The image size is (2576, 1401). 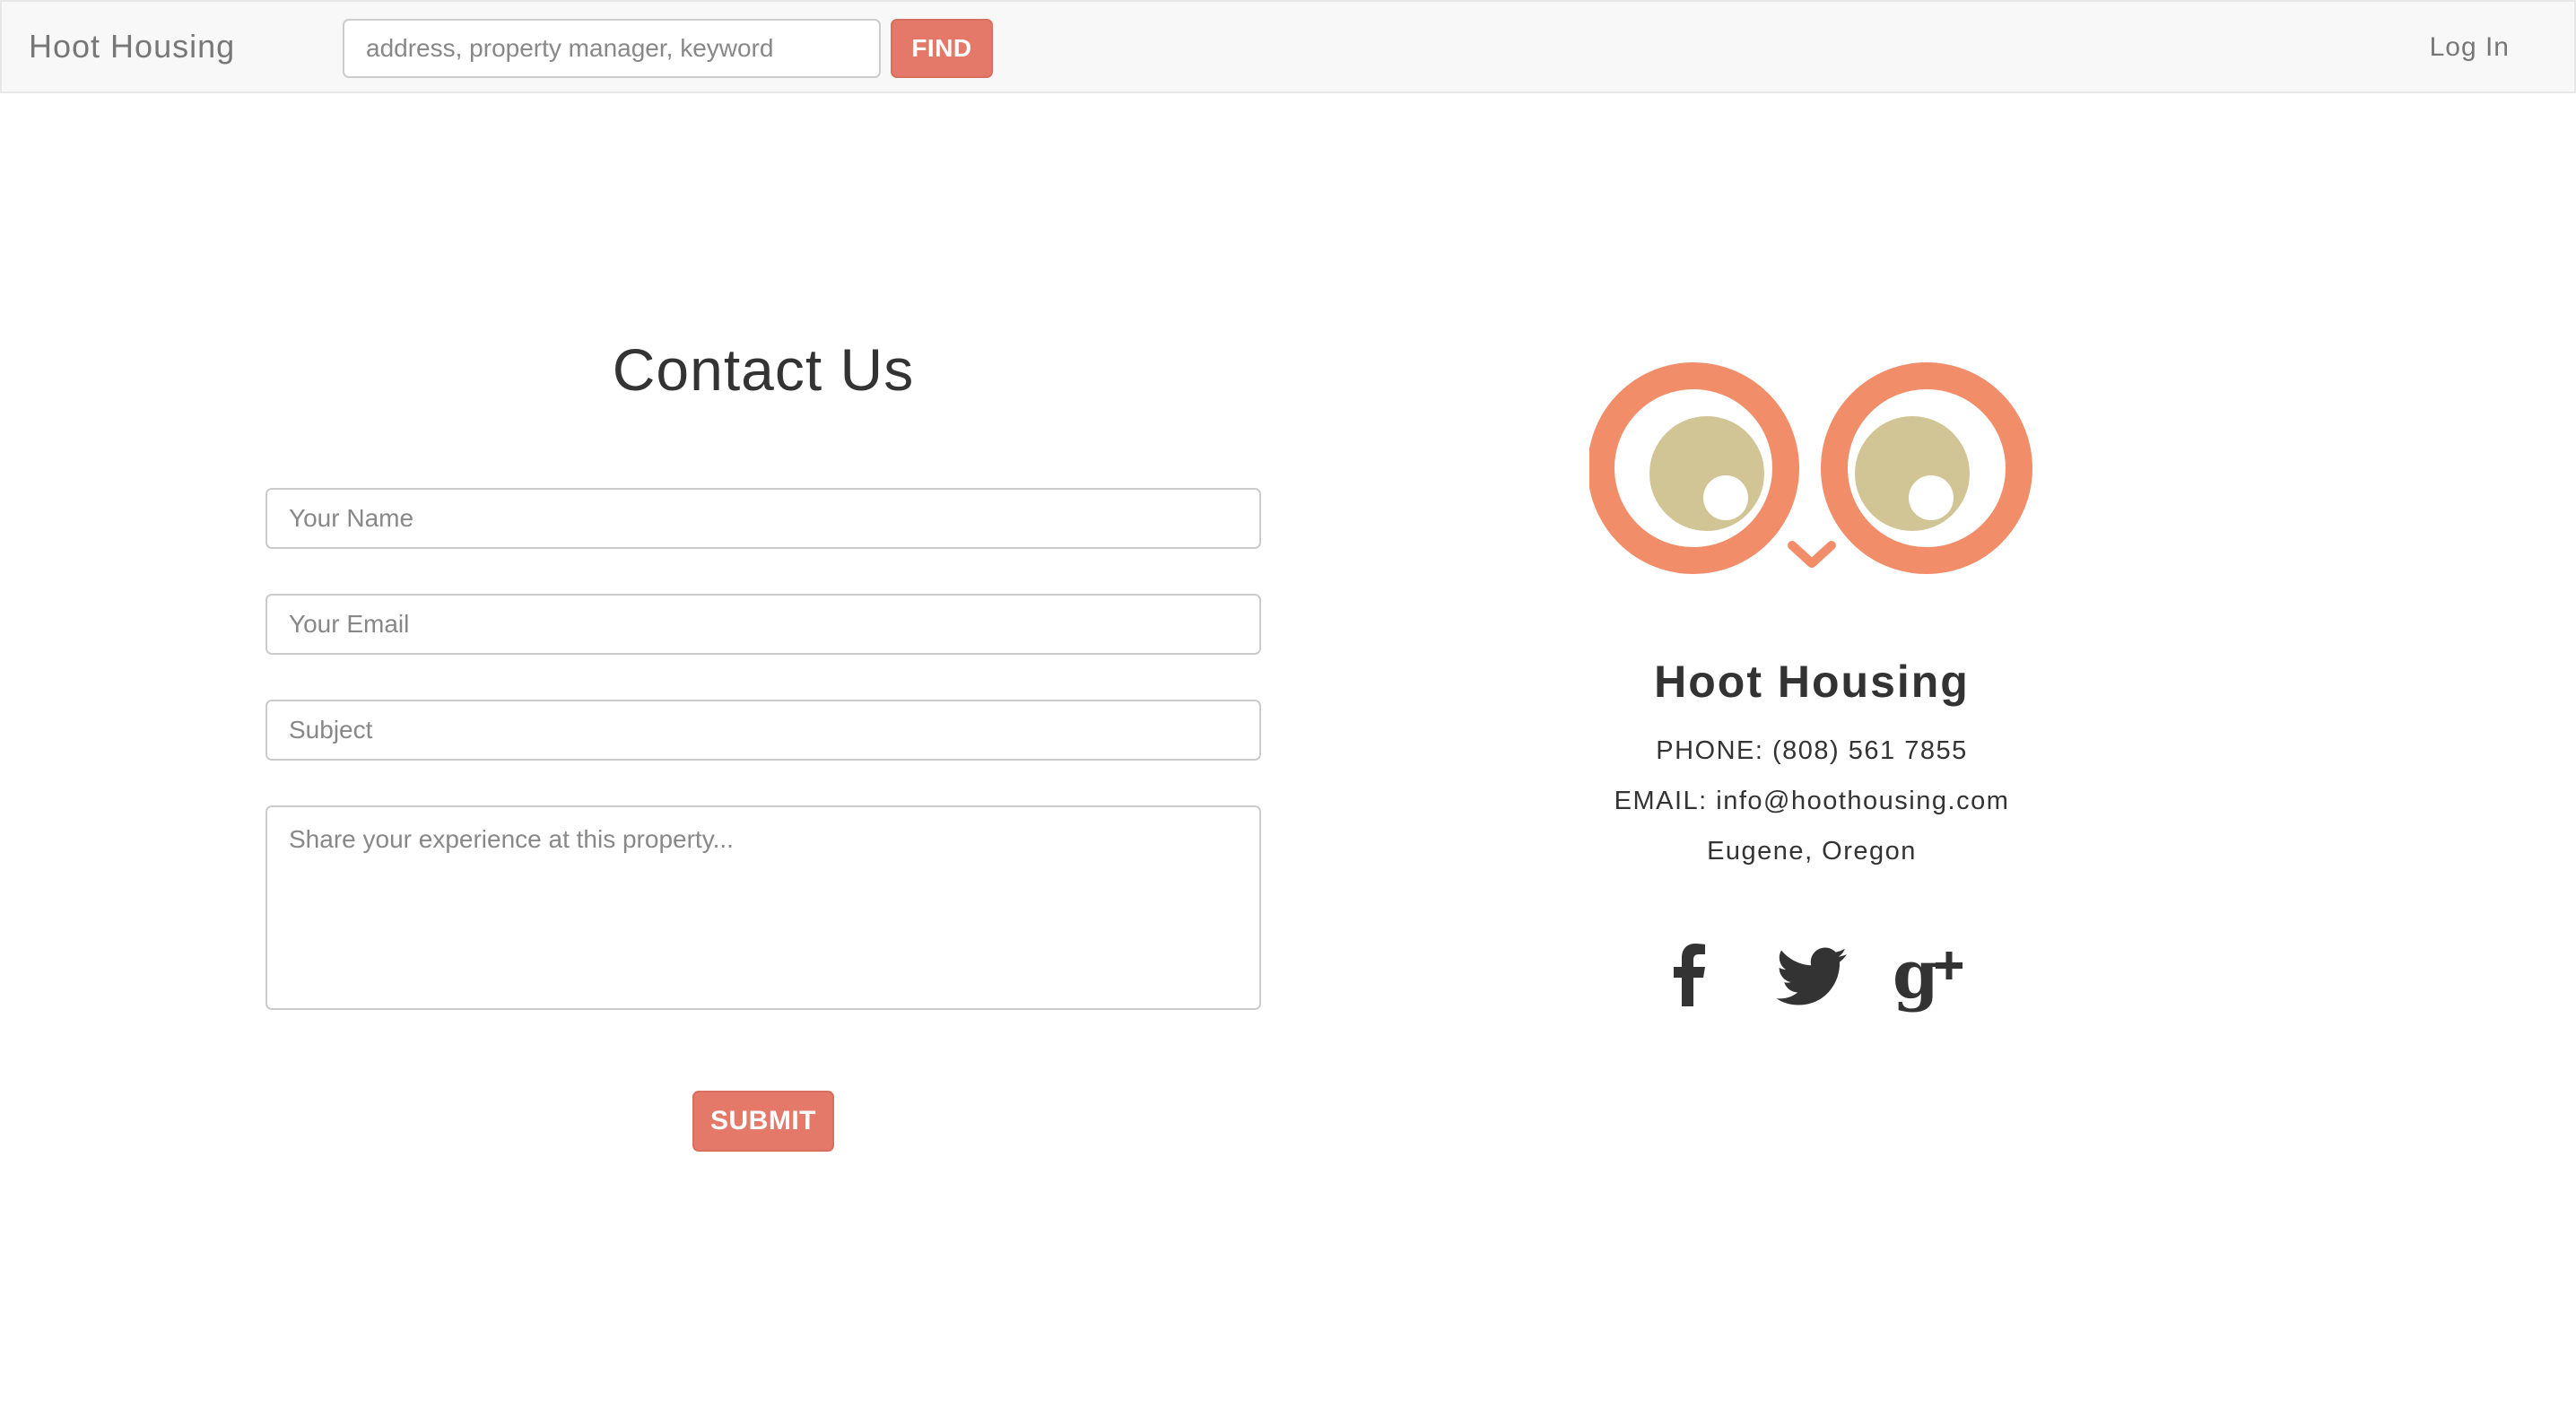 I want to click on find-button: FIND, so click(x=942, y=48).